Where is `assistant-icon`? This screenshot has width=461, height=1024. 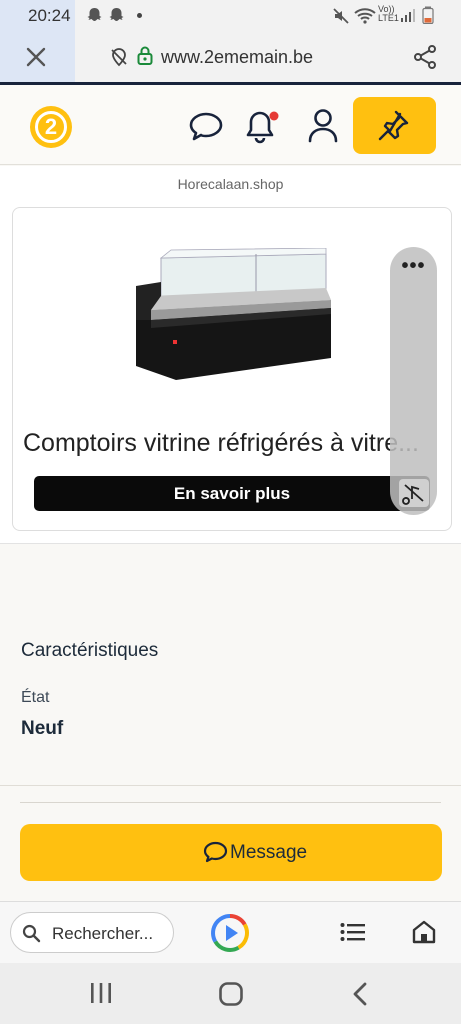 assistant-icon is located at coordinates (230, 933).